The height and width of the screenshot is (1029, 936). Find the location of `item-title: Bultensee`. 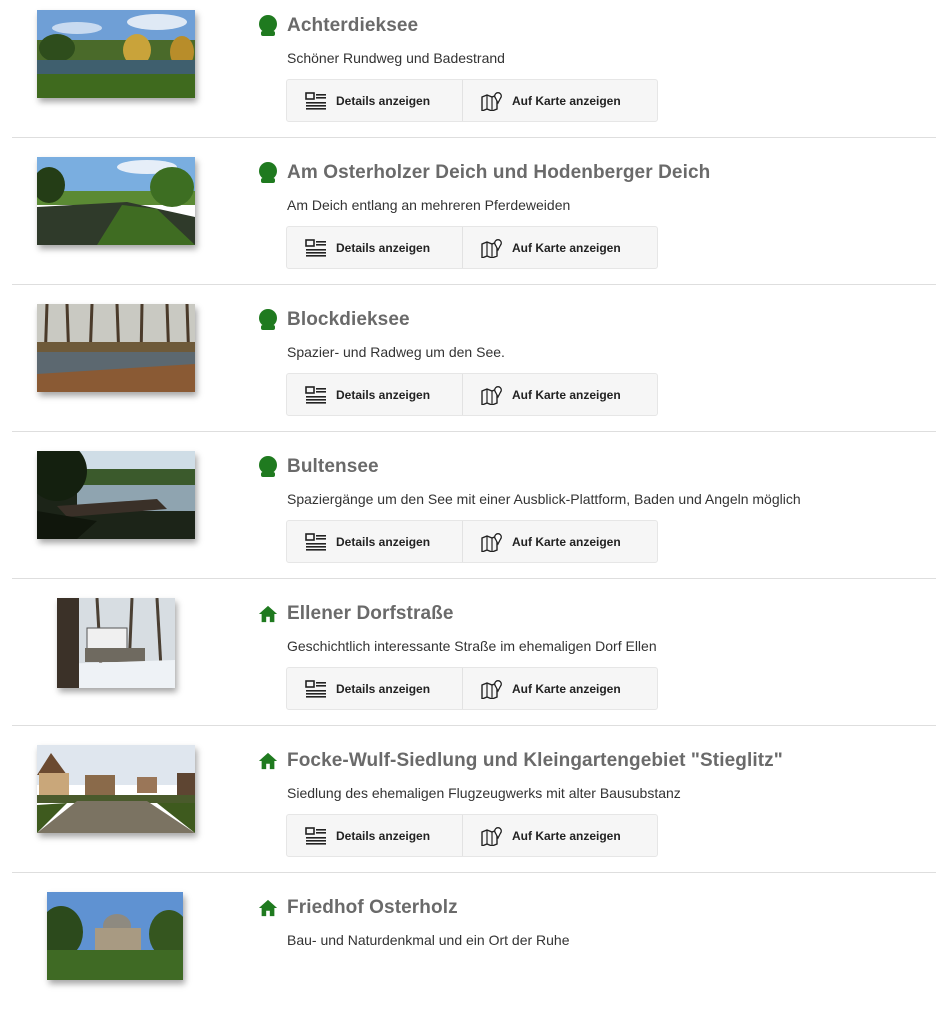

item-title: Bultensee is located at coordinates (333, 467).